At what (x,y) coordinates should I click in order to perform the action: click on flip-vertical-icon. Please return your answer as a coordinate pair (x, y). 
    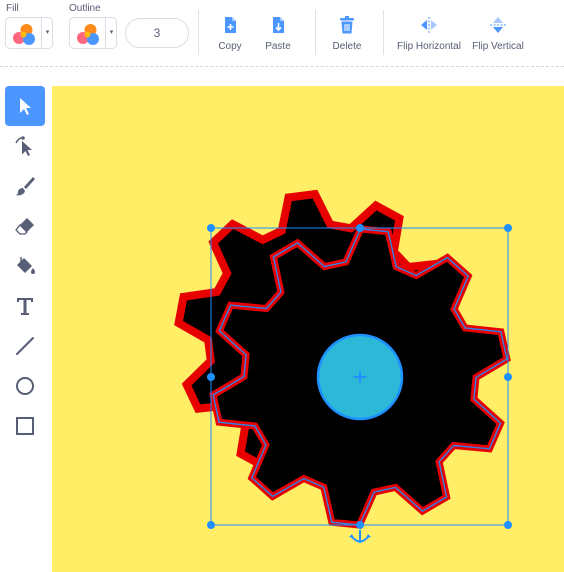
    Looking at the image, I should click on (498, 25).